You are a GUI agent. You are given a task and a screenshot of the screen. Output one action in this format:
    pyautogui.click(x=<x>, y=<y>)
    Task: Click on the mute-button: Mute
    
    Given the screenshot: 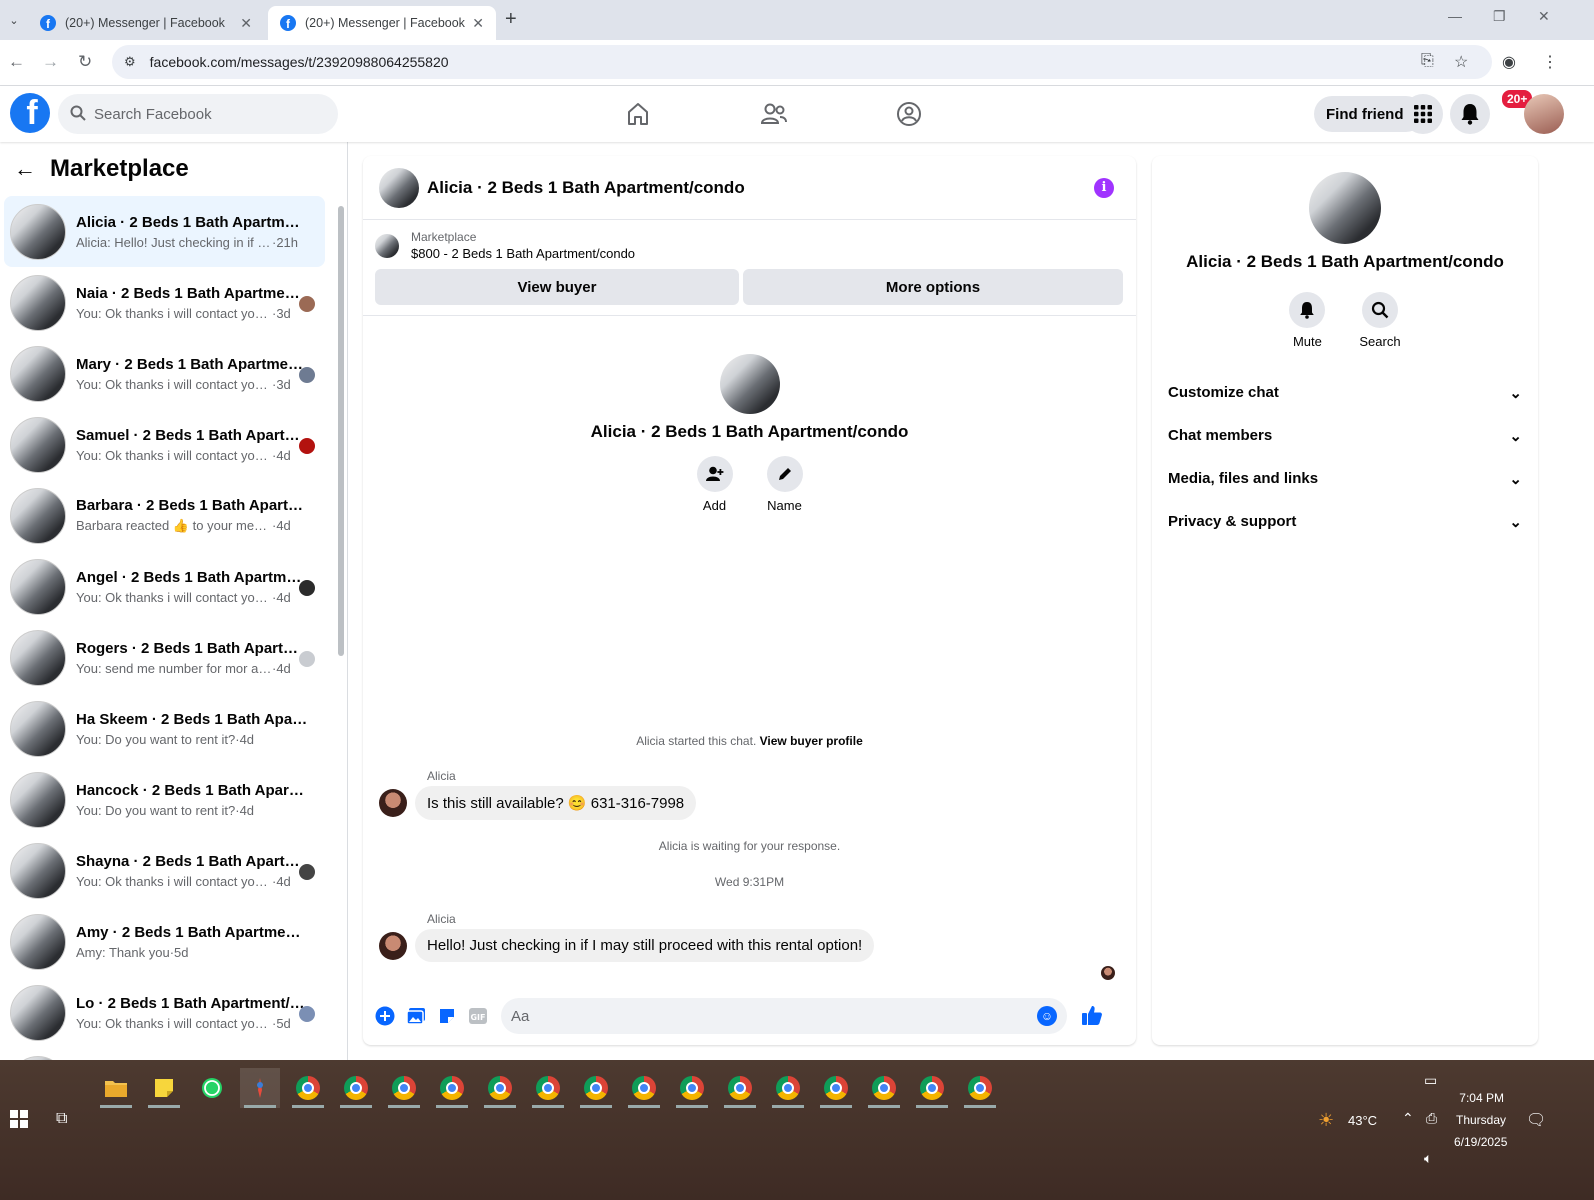 What is the action you would take?
    pyautogui.click(x=1307, y=320)
    